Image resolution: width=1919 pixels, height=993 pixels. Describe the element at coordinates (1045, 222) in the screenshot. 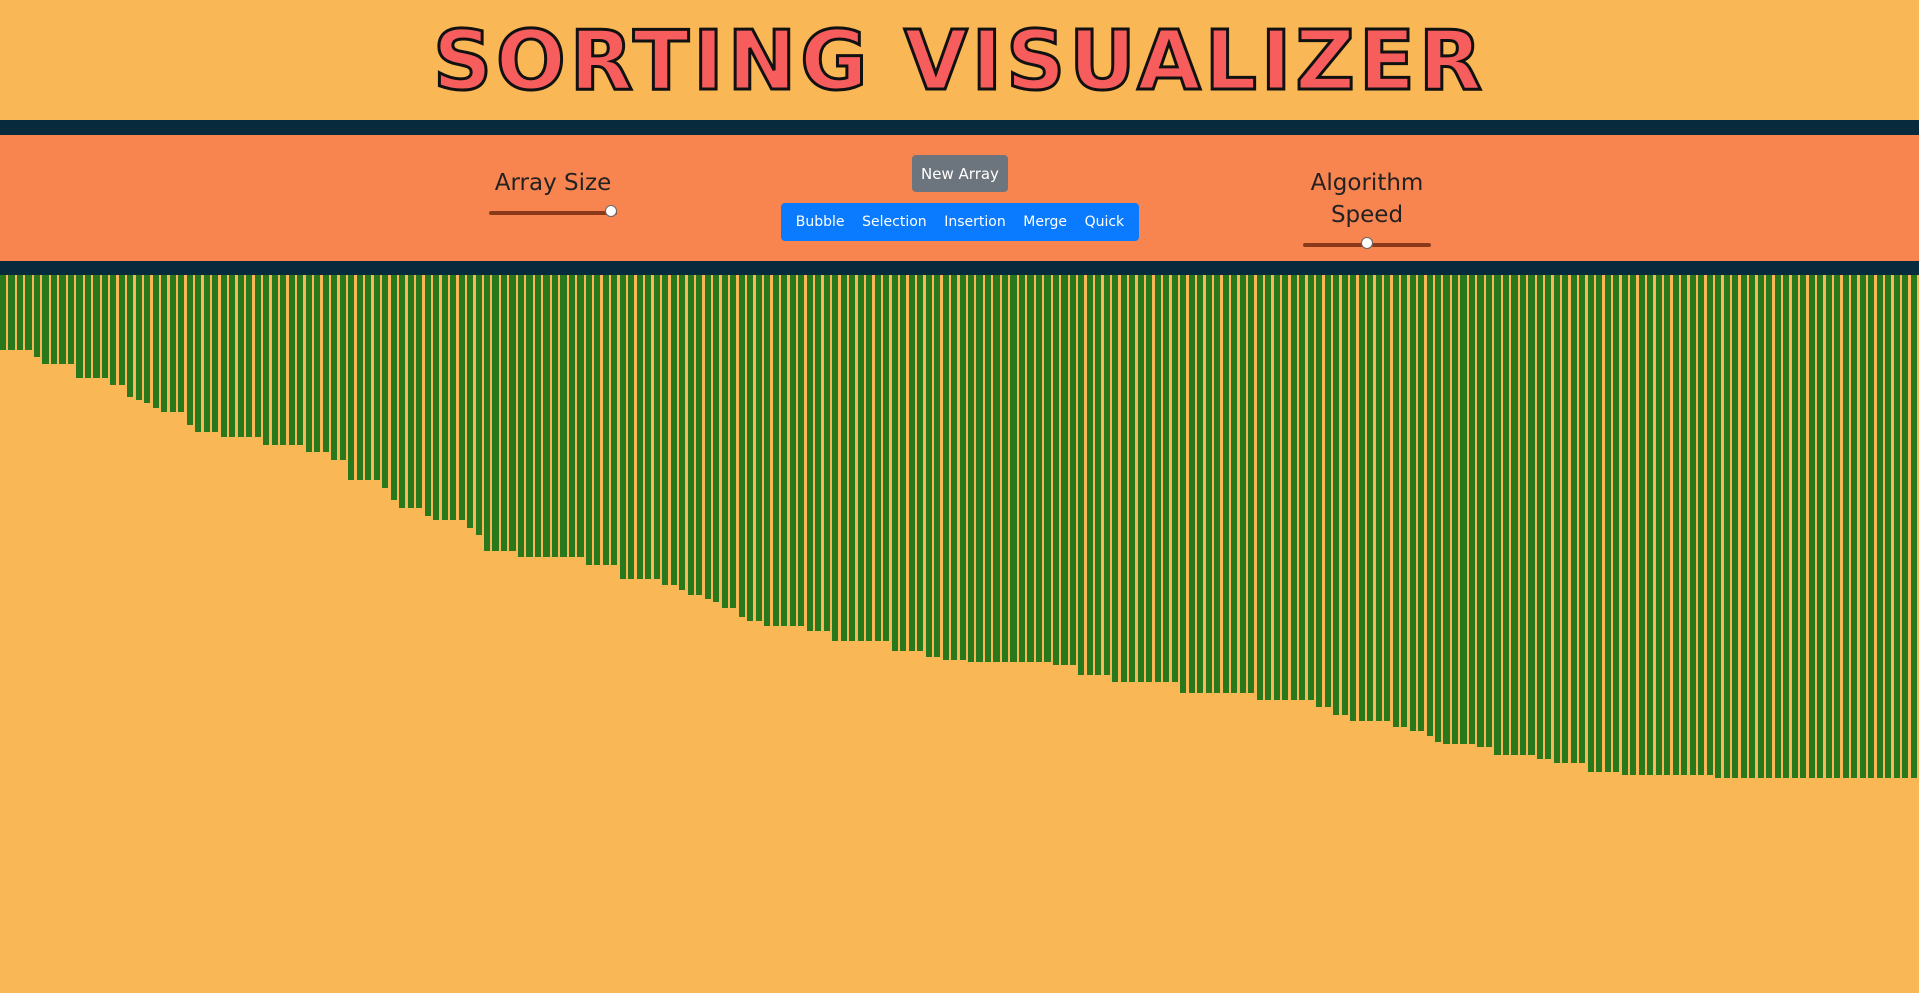

I see `algo-button-merge: Merge` at that location.